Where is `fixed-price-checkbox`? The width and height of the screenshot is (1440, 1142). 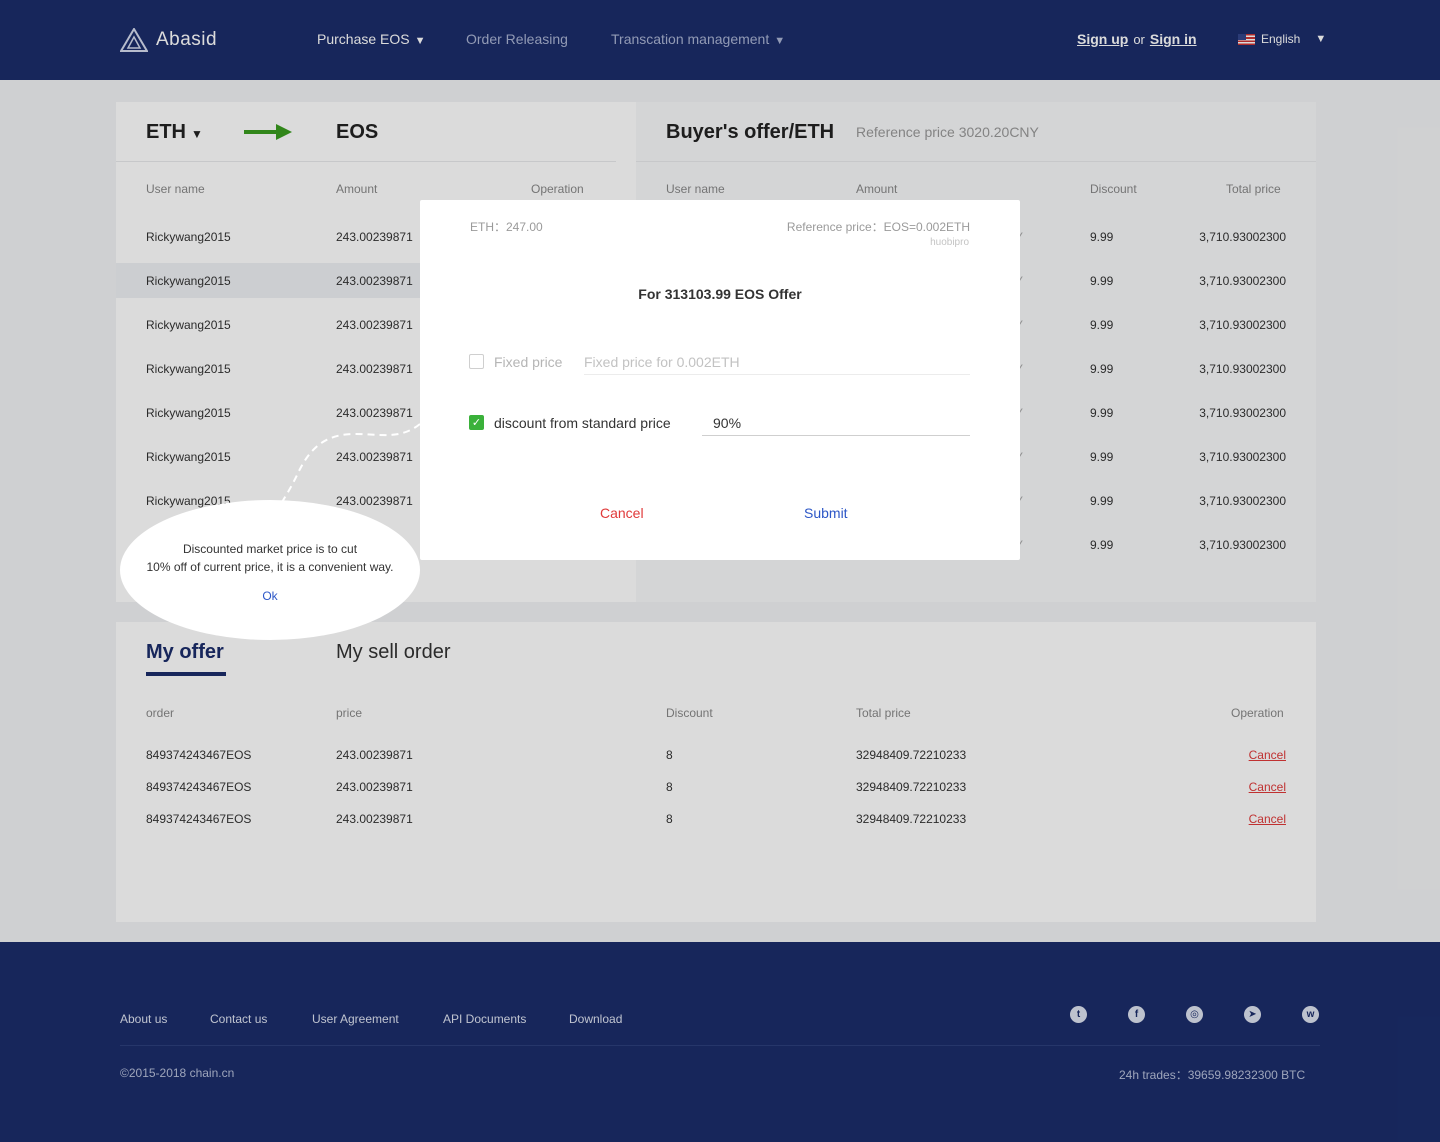
fixed-price-checkbox is located at coordinates (476, 361).